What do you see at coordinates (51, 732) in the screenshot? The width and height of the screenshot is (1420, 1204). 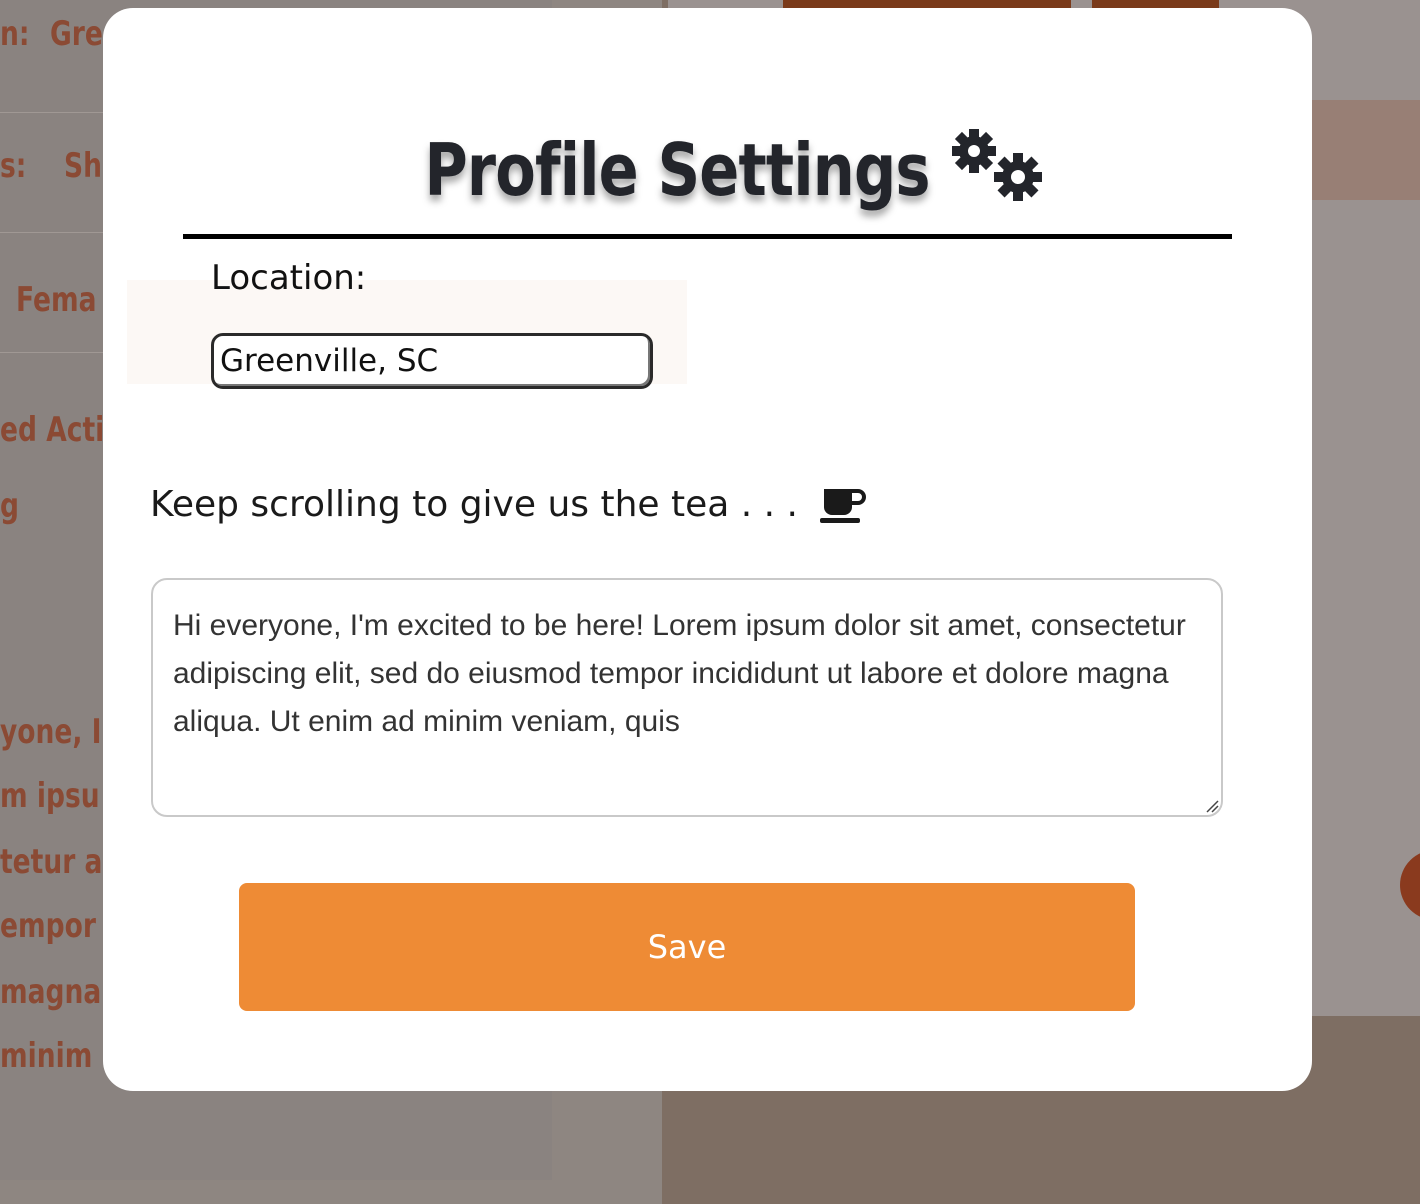 I see `background-text: yone, I` at bounding box center [51, 732].